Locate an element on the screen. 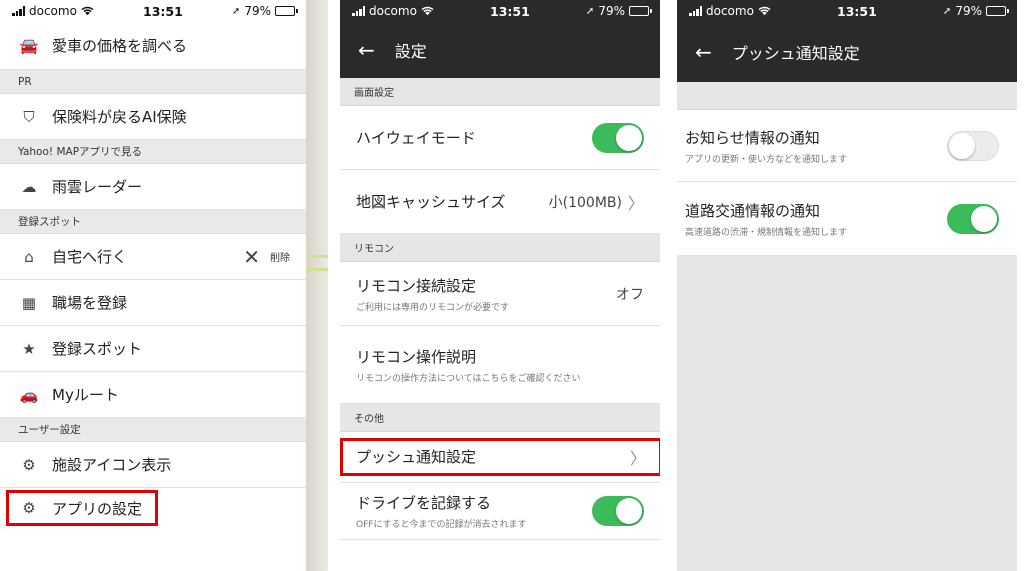 This screenshot has width=1024, height=571. setting-highway-mode: ハイウェイモード is located at coordinates (500, 138).